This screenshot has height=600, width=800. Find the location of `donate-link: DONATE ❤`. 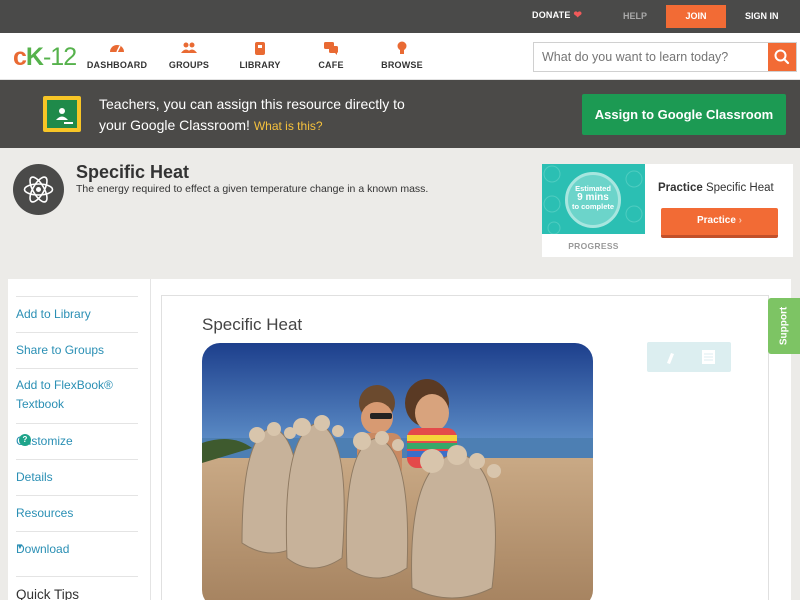

donate-link: DONATE ❤ is located at coordinates (557, 15).